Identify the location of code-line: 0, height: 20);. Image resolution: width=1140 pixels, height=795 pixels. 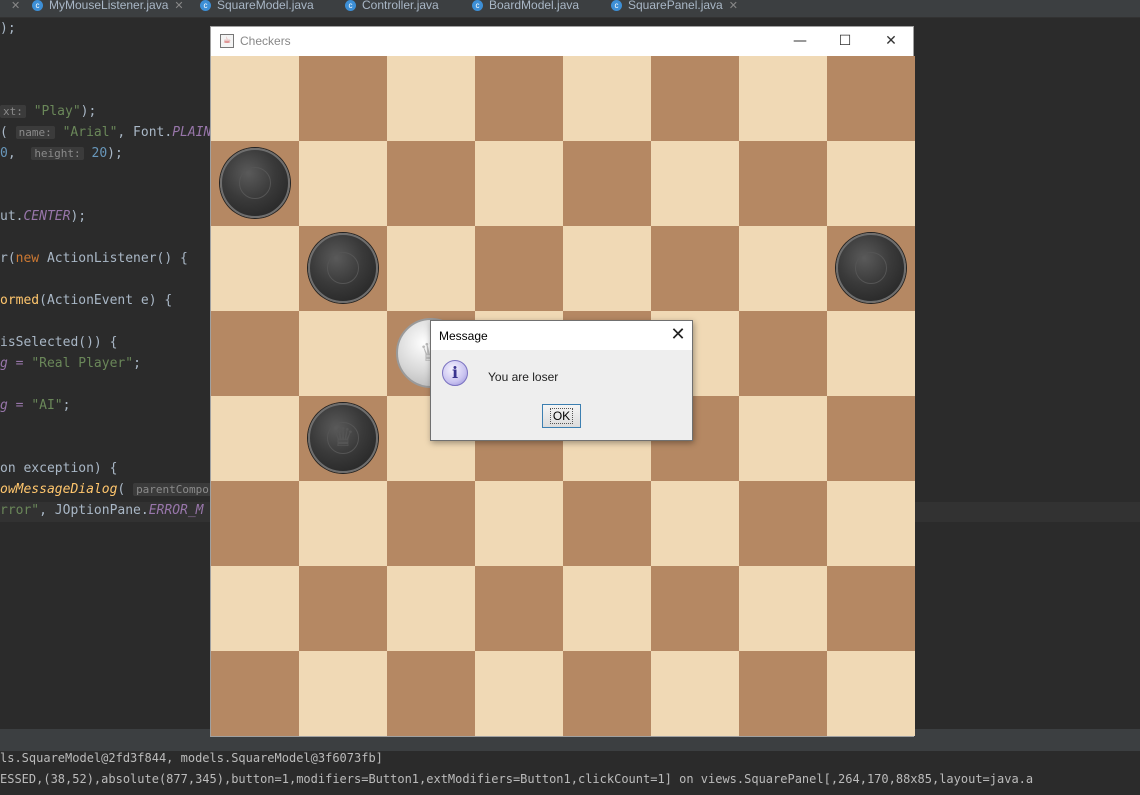
(61, 153).